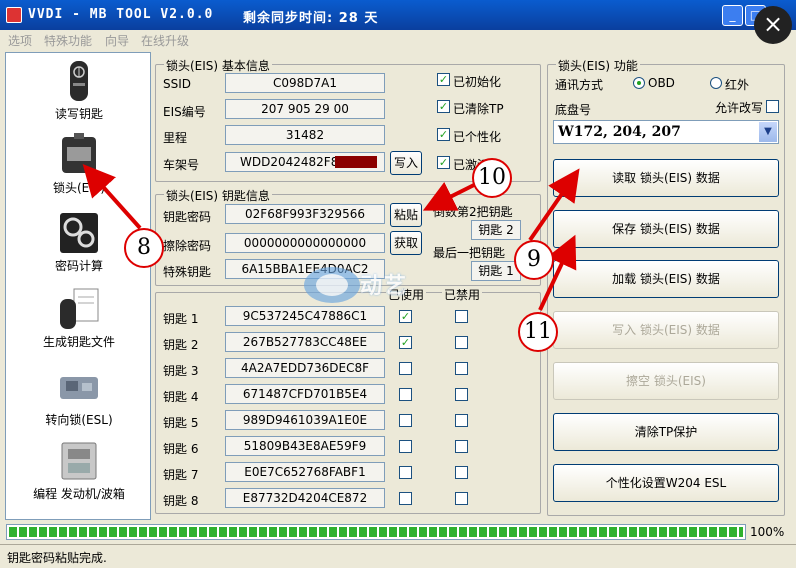  I want to click on annotation-10: 10, so click(492, 178).